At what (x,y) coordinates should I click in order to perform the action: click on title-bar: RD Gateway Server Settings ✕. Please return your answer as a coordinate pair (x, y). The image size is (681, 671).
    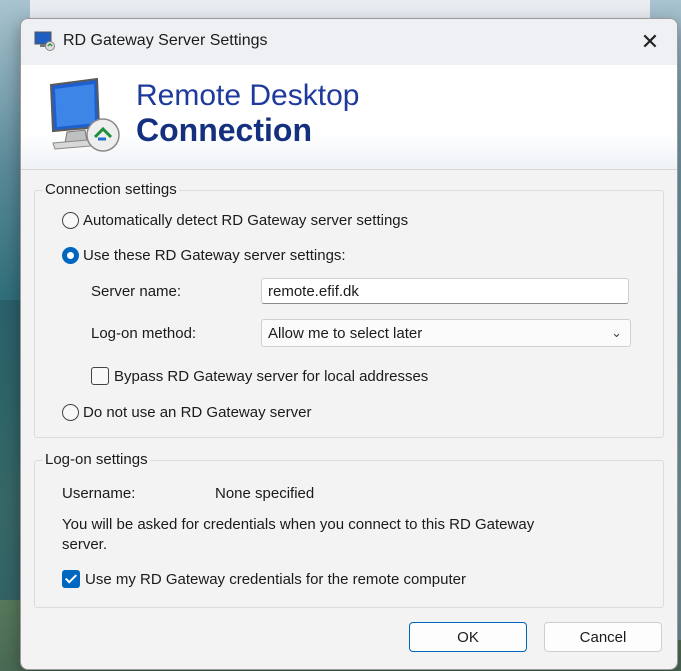
    Looking at the image, I should click on (349, 42).